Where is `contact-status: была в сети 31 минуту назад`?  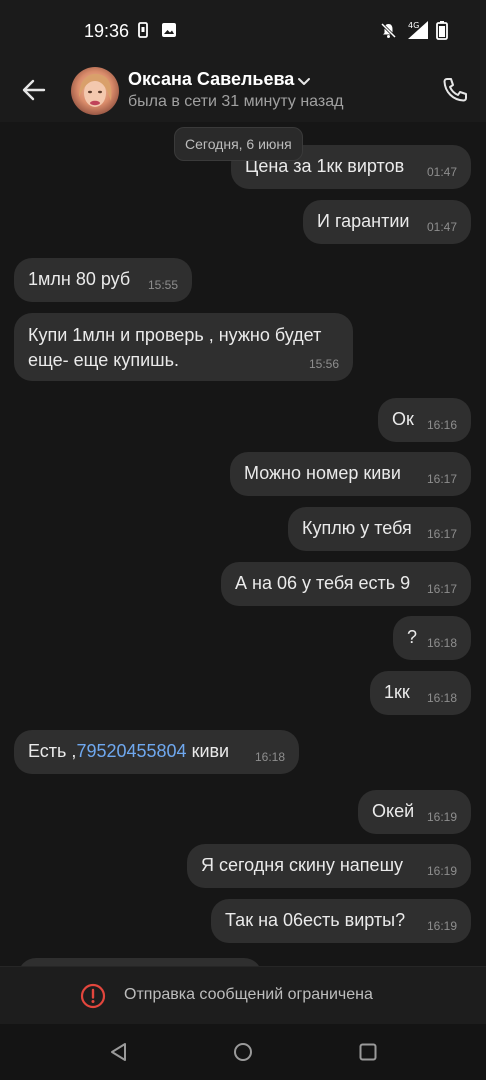 contact-status: была в сети 31 минуту назад is located at coordinates (236, 101).